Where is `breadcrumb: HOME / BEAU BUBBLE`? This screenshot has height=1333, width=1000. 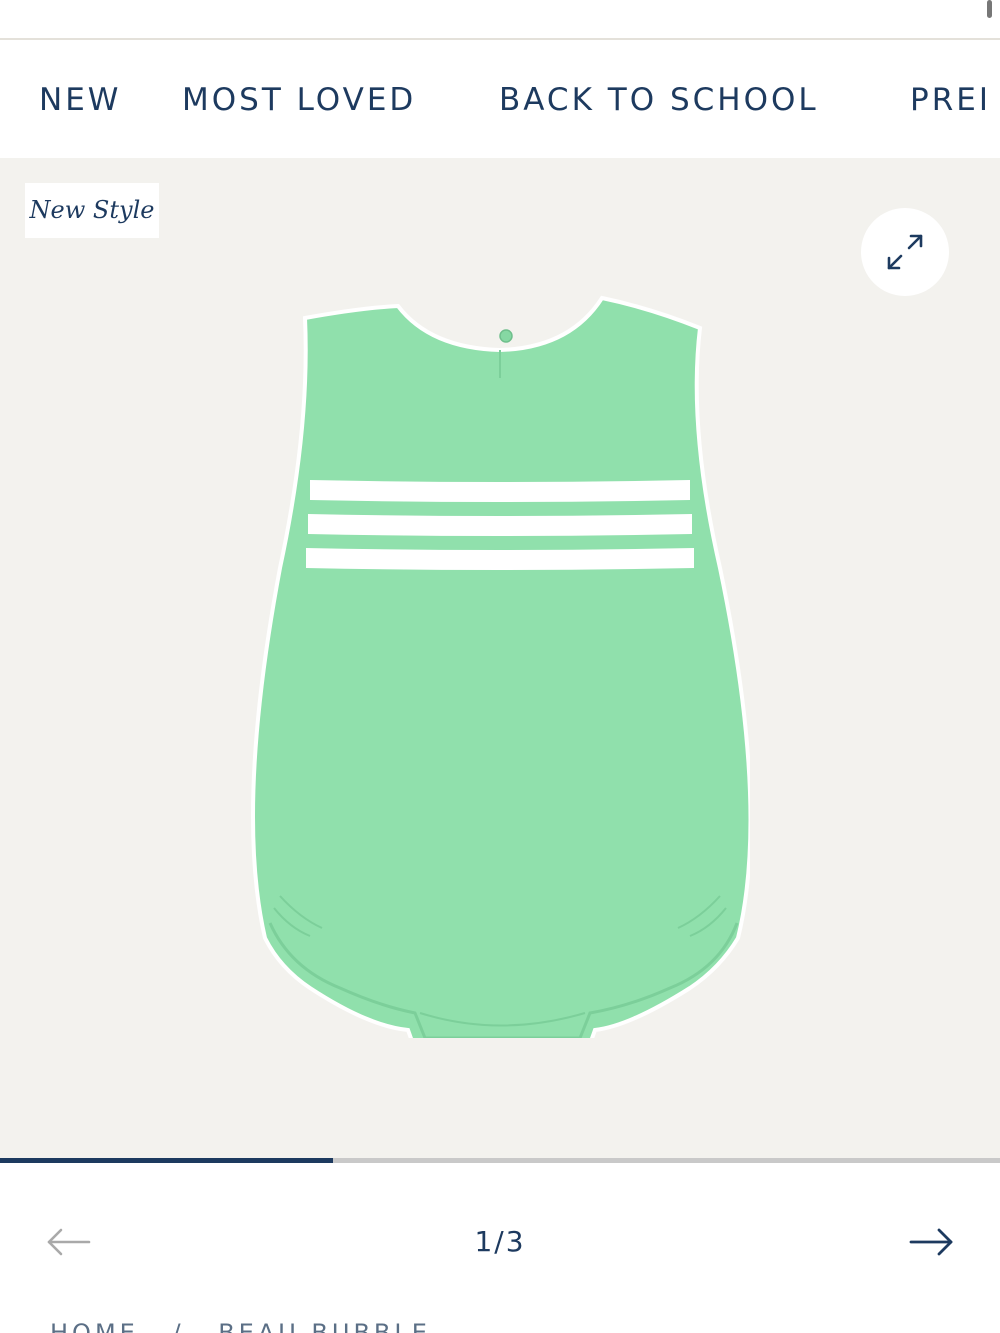 breadcrumb: HOME / BEAU BUBBLE is located at coordinates (240, 1325).